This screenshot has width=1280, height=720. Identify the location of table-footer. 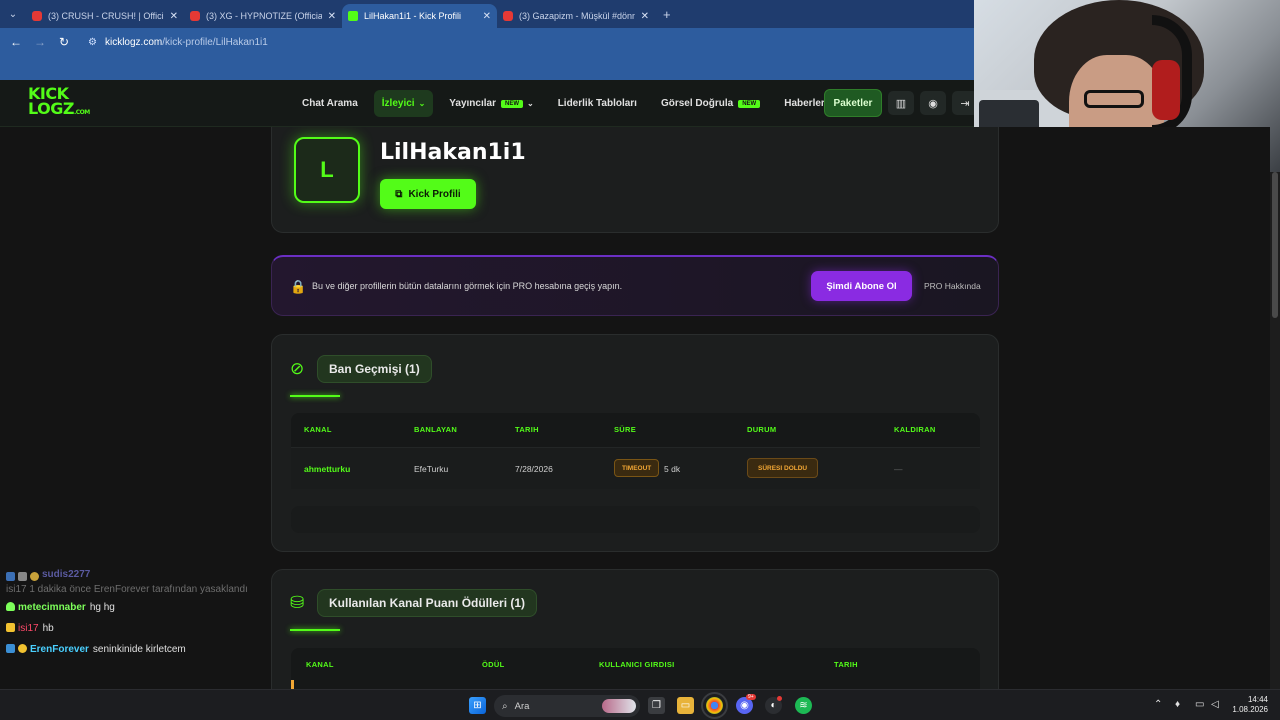
(635, 519).